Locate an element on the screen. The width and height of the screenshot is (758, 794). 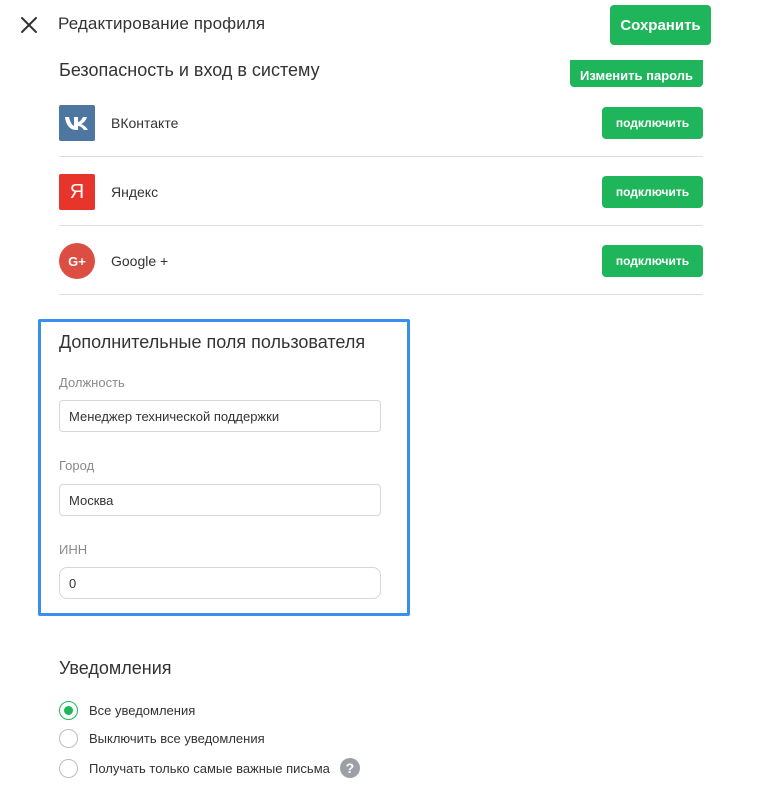
inn-label: ИНН is located at coordinates (73, 549).